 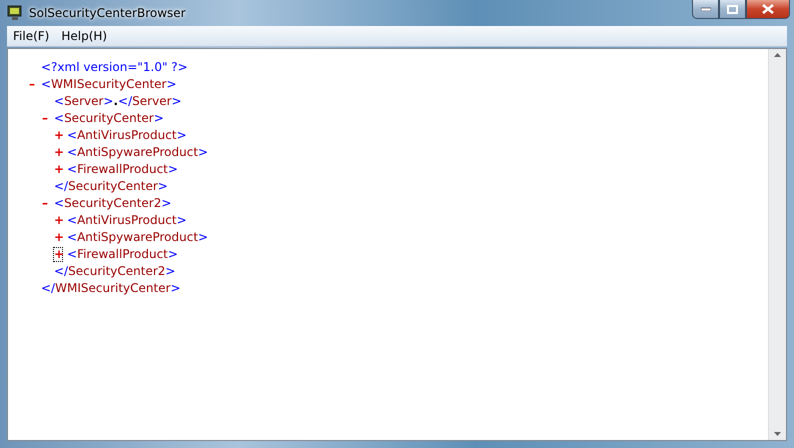 I want to click on maximize-icon, so click(x=732, y=9).